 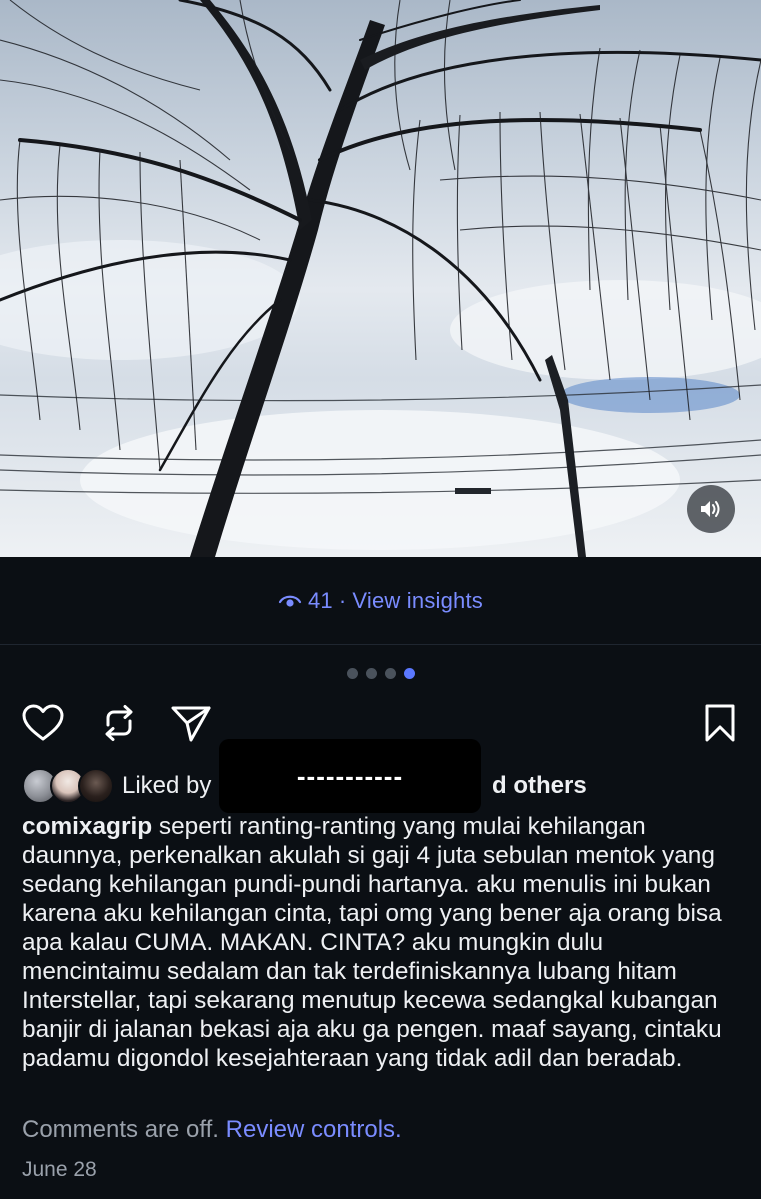 I want to click on repost-button, so click(x=119, y=723).